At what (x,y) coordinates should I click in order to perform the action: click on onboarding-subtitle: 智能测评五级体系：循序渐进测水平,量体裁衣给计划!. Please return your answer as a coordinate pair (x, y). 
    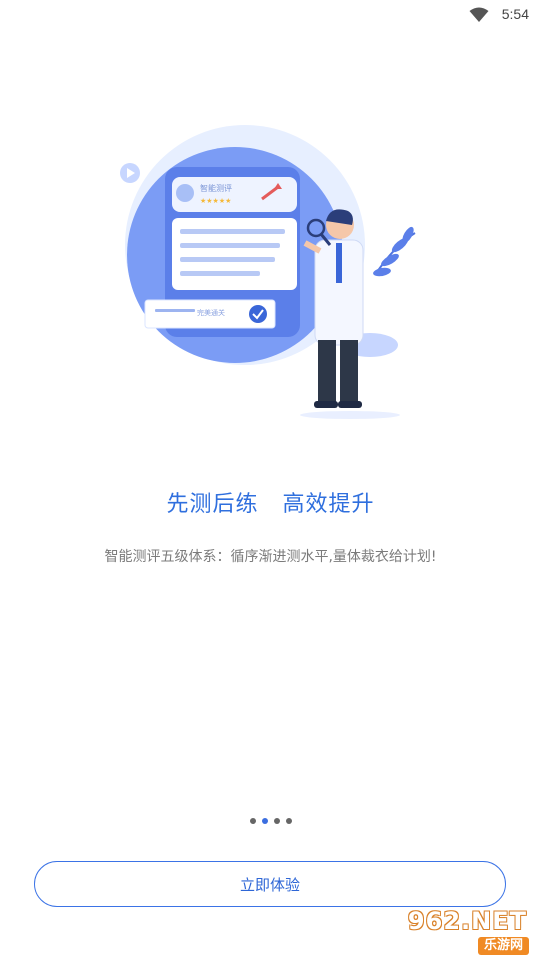
    Looking at the image, I should click on (270, 557).